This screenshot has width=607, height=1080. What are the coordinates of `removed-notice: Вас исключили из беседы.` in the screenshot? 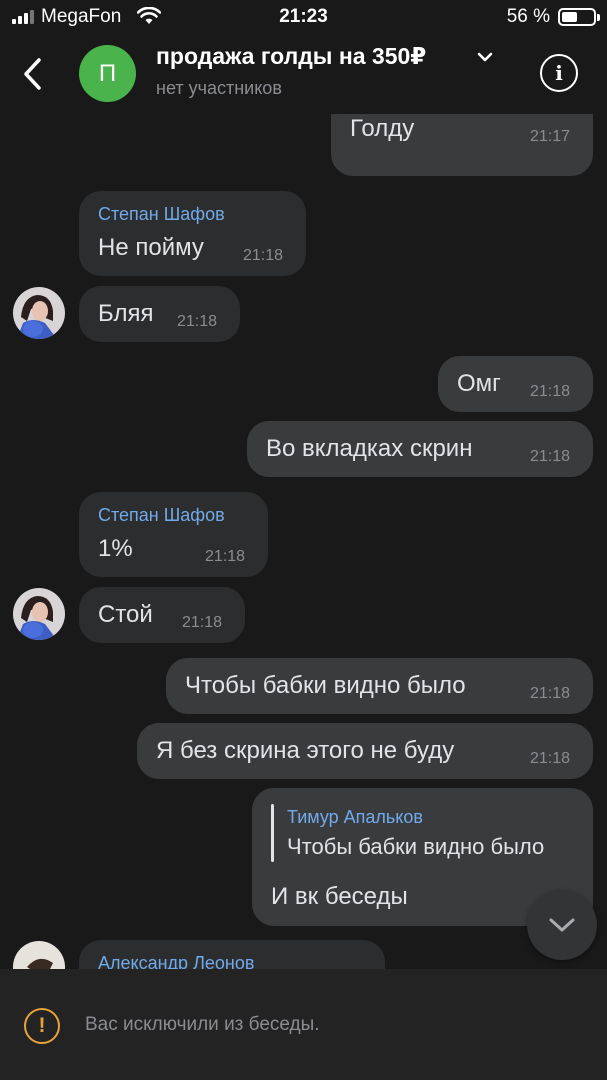 It's located at (202, 1024).